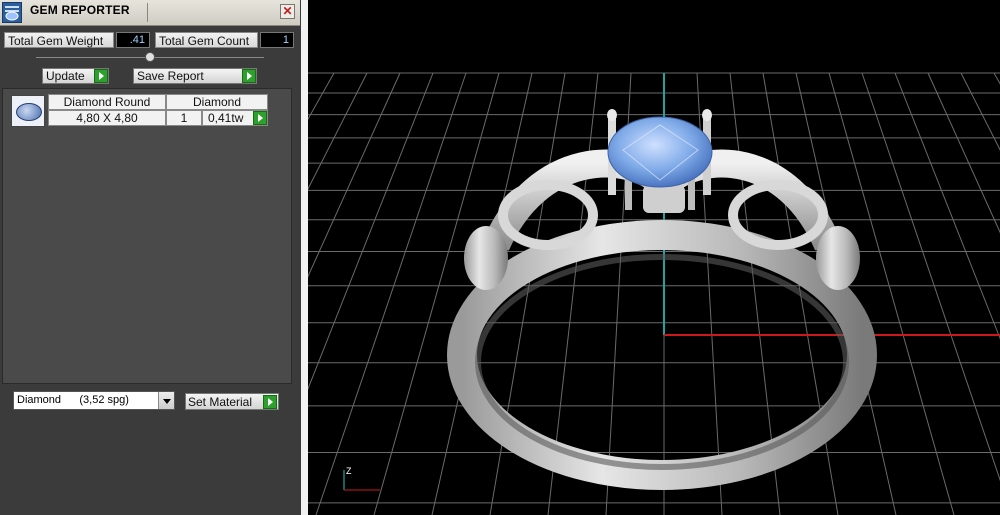 The width and height of the screenshot is (1000, 515). What do you see at coordinates (107, 118) in the screenshot?
I see `gem-size-cell: 4,80 X 4,80` at bounding box center [107, 118].